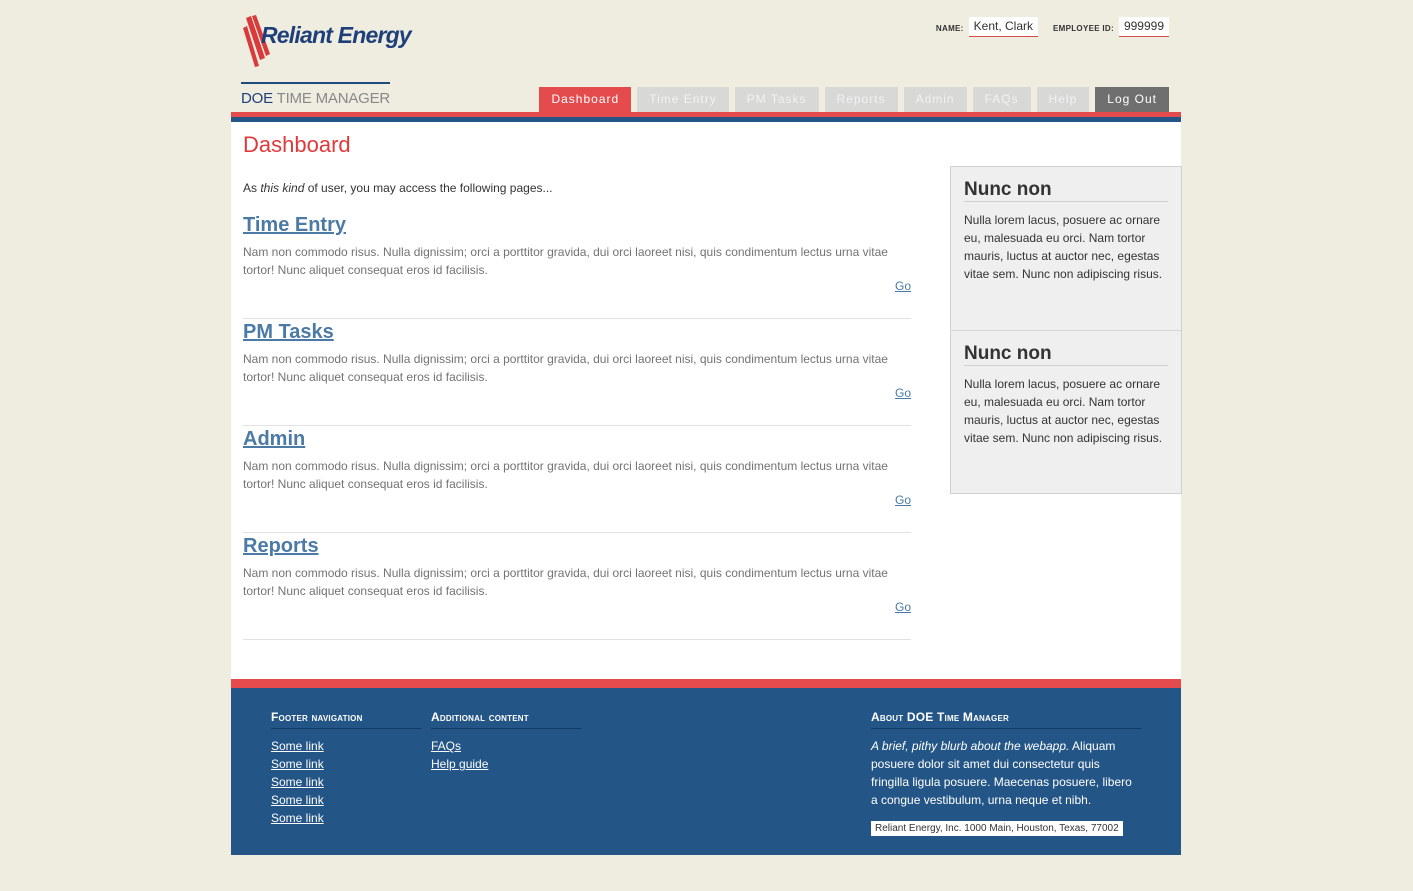 The image size is (1413, 891). I want to click on tab-help: Help, so click(1063, 99).